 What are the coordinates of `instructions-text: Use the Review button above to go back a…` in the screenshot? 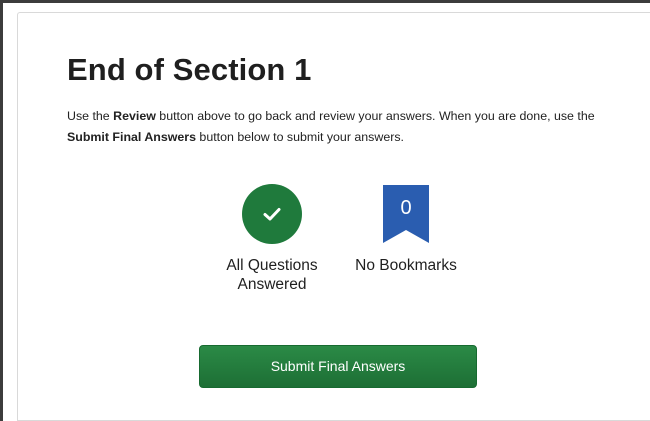 It's located at (339, 127).